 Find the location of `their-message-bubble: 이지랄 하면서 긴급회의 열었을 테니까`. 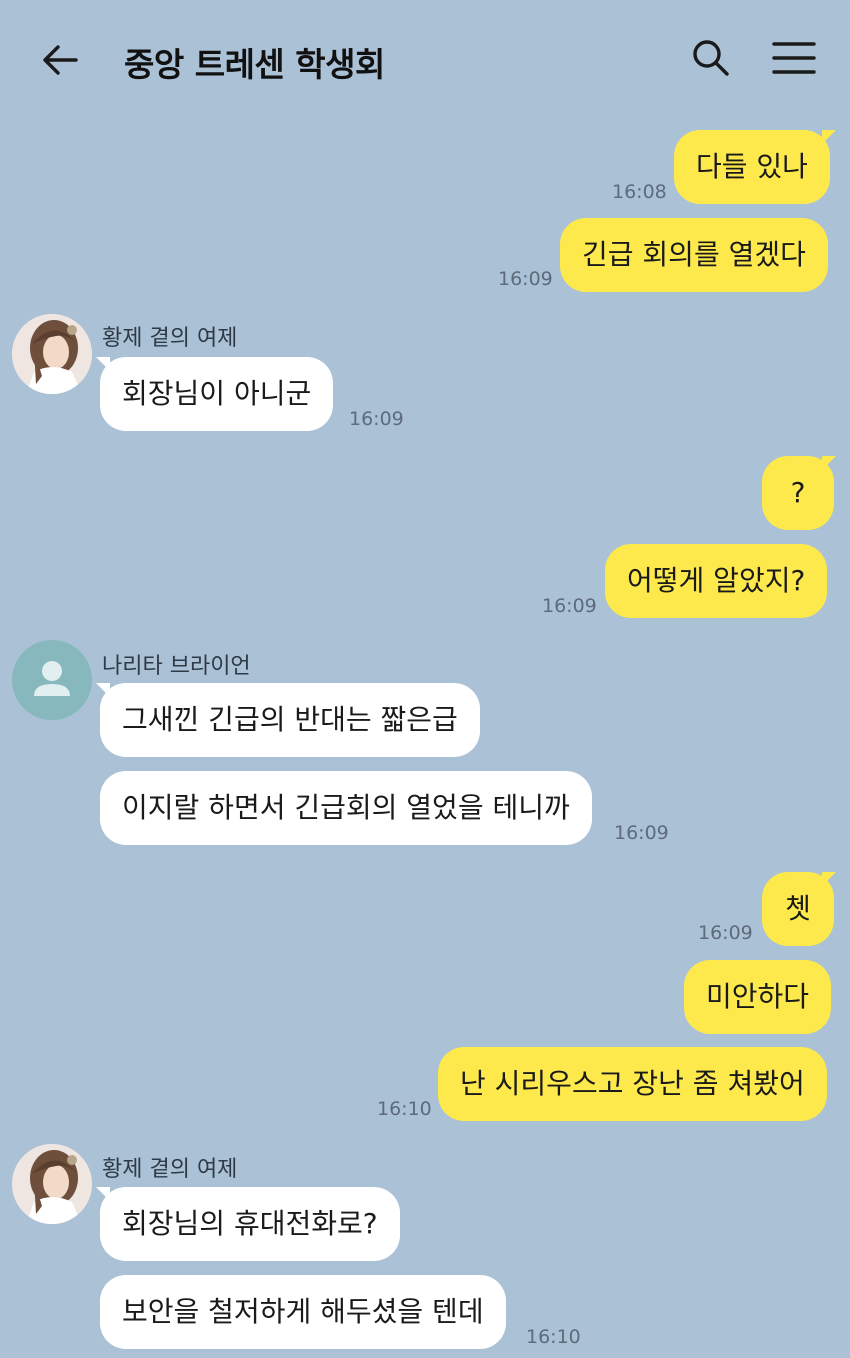

their-message-bubble: 이지랄 하면서 긴급회의 열었을 테니까 is located at coordinates (346, 808).